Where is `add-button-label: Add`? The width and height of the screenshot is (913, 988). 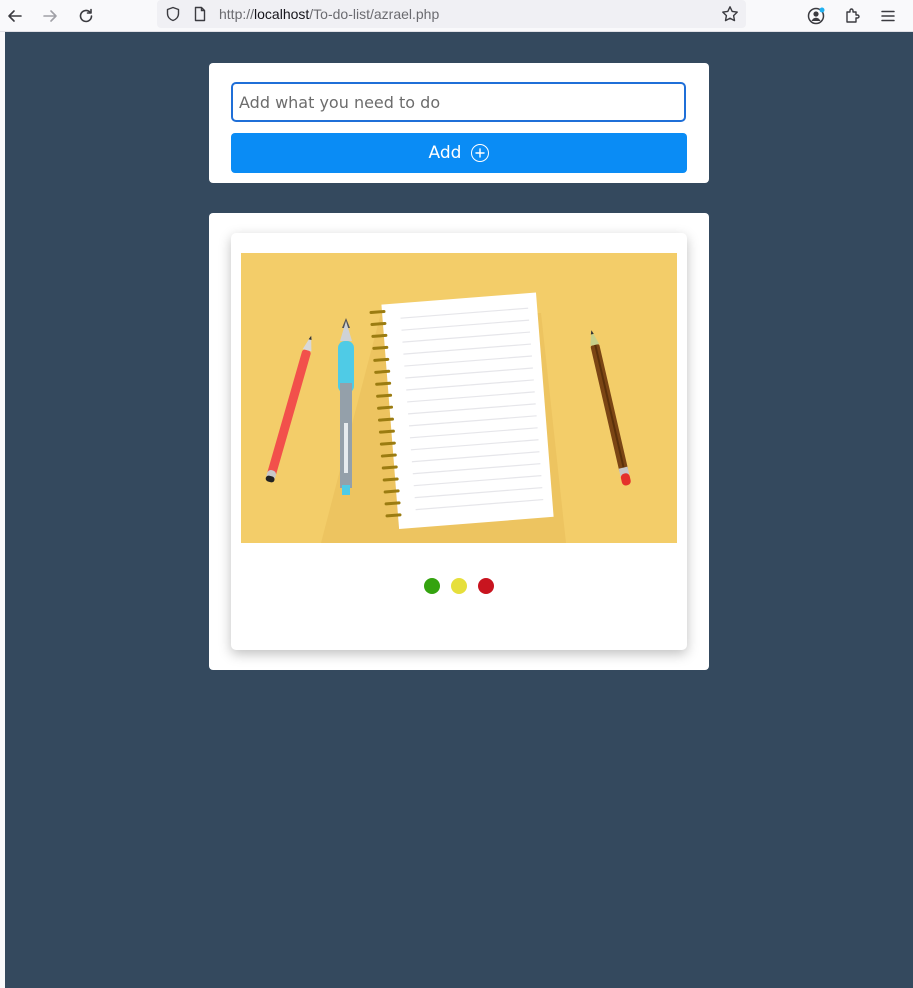
add-button-label: Add is located at coordinates (445, 153).